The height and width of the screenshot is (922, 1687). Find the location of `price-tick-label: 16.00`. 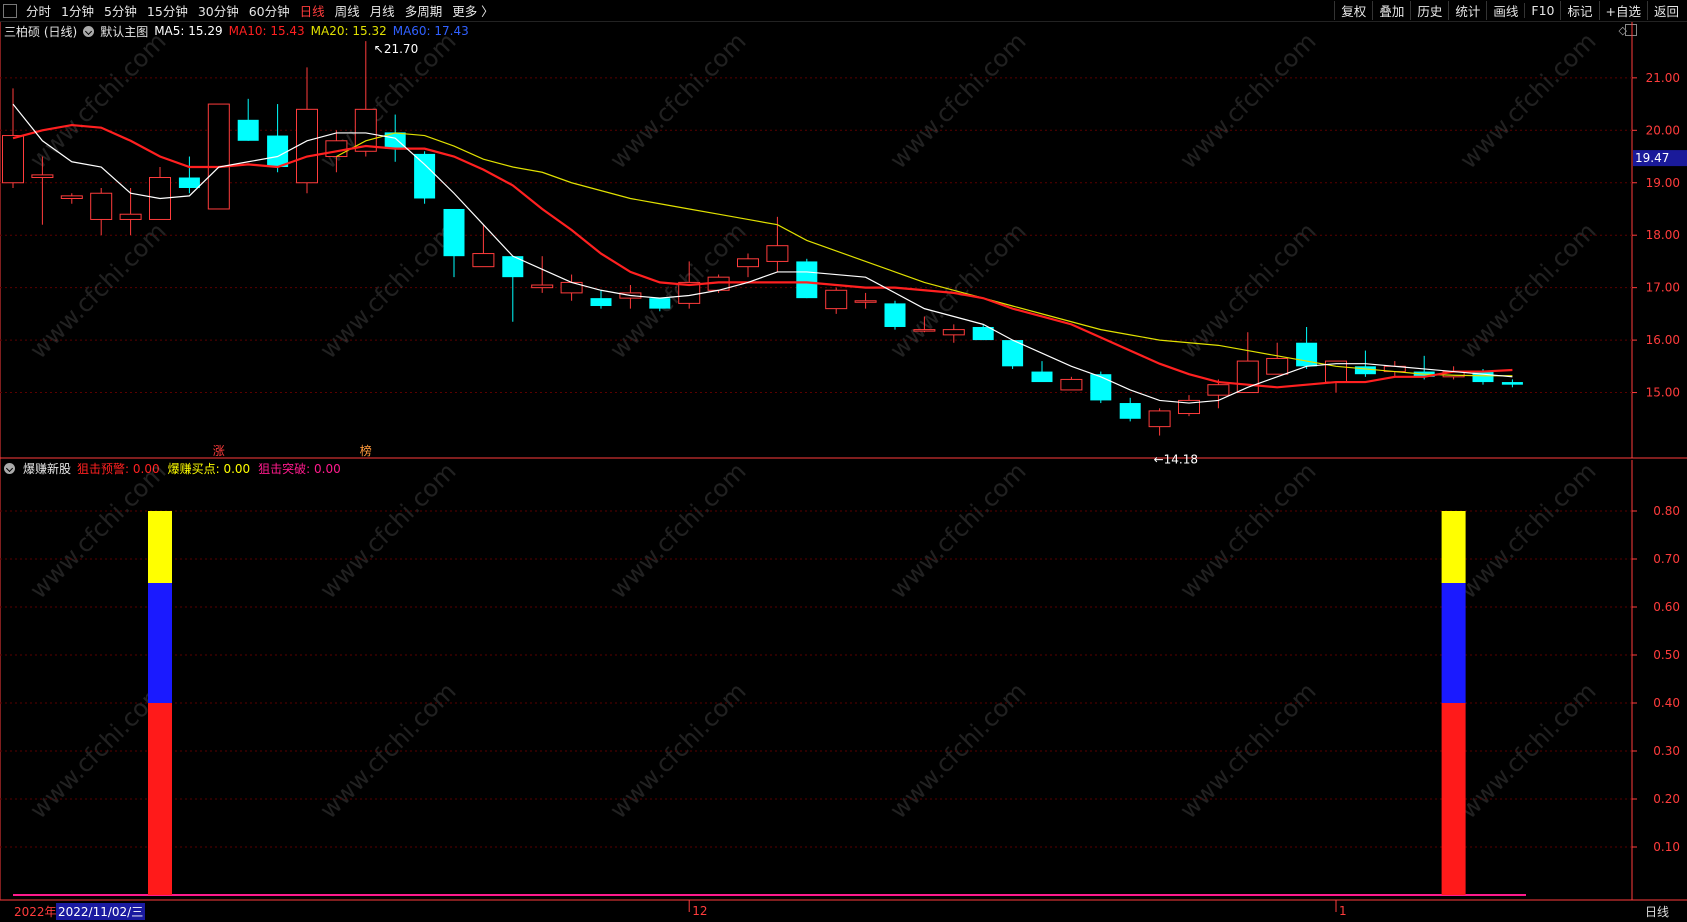

price-tick-label: 16.00 is located at coordinates (1663, 340).